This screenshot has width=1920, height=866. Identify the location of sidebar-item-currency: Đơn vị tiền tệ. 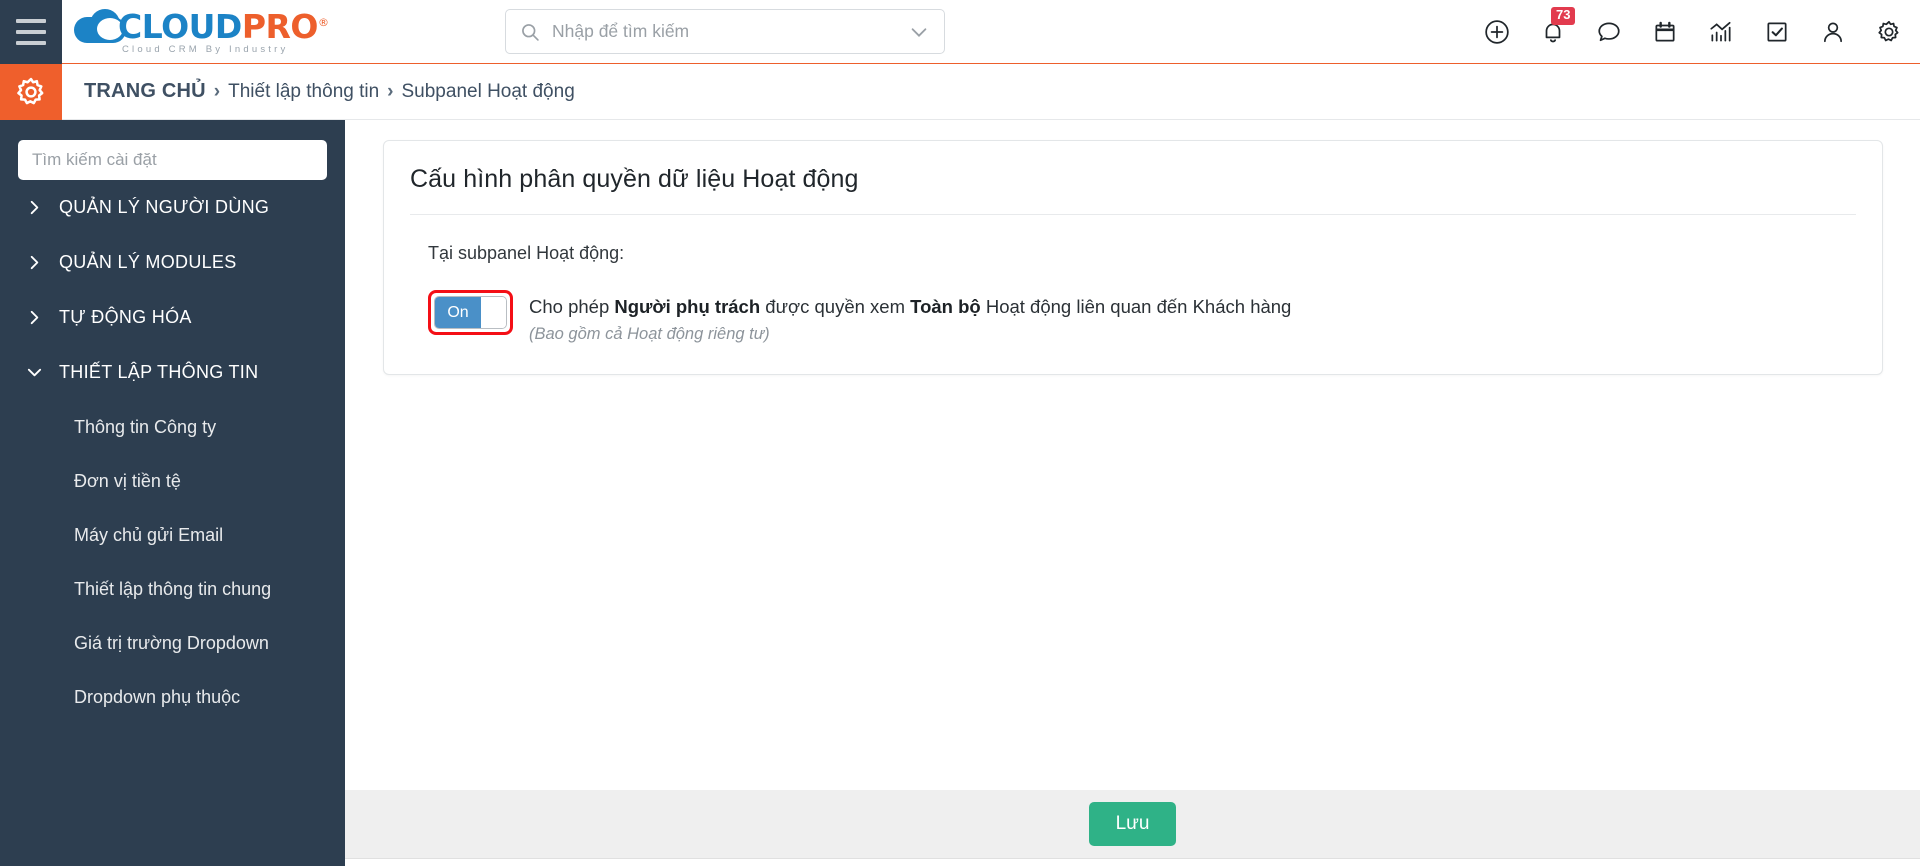
(172, 481).